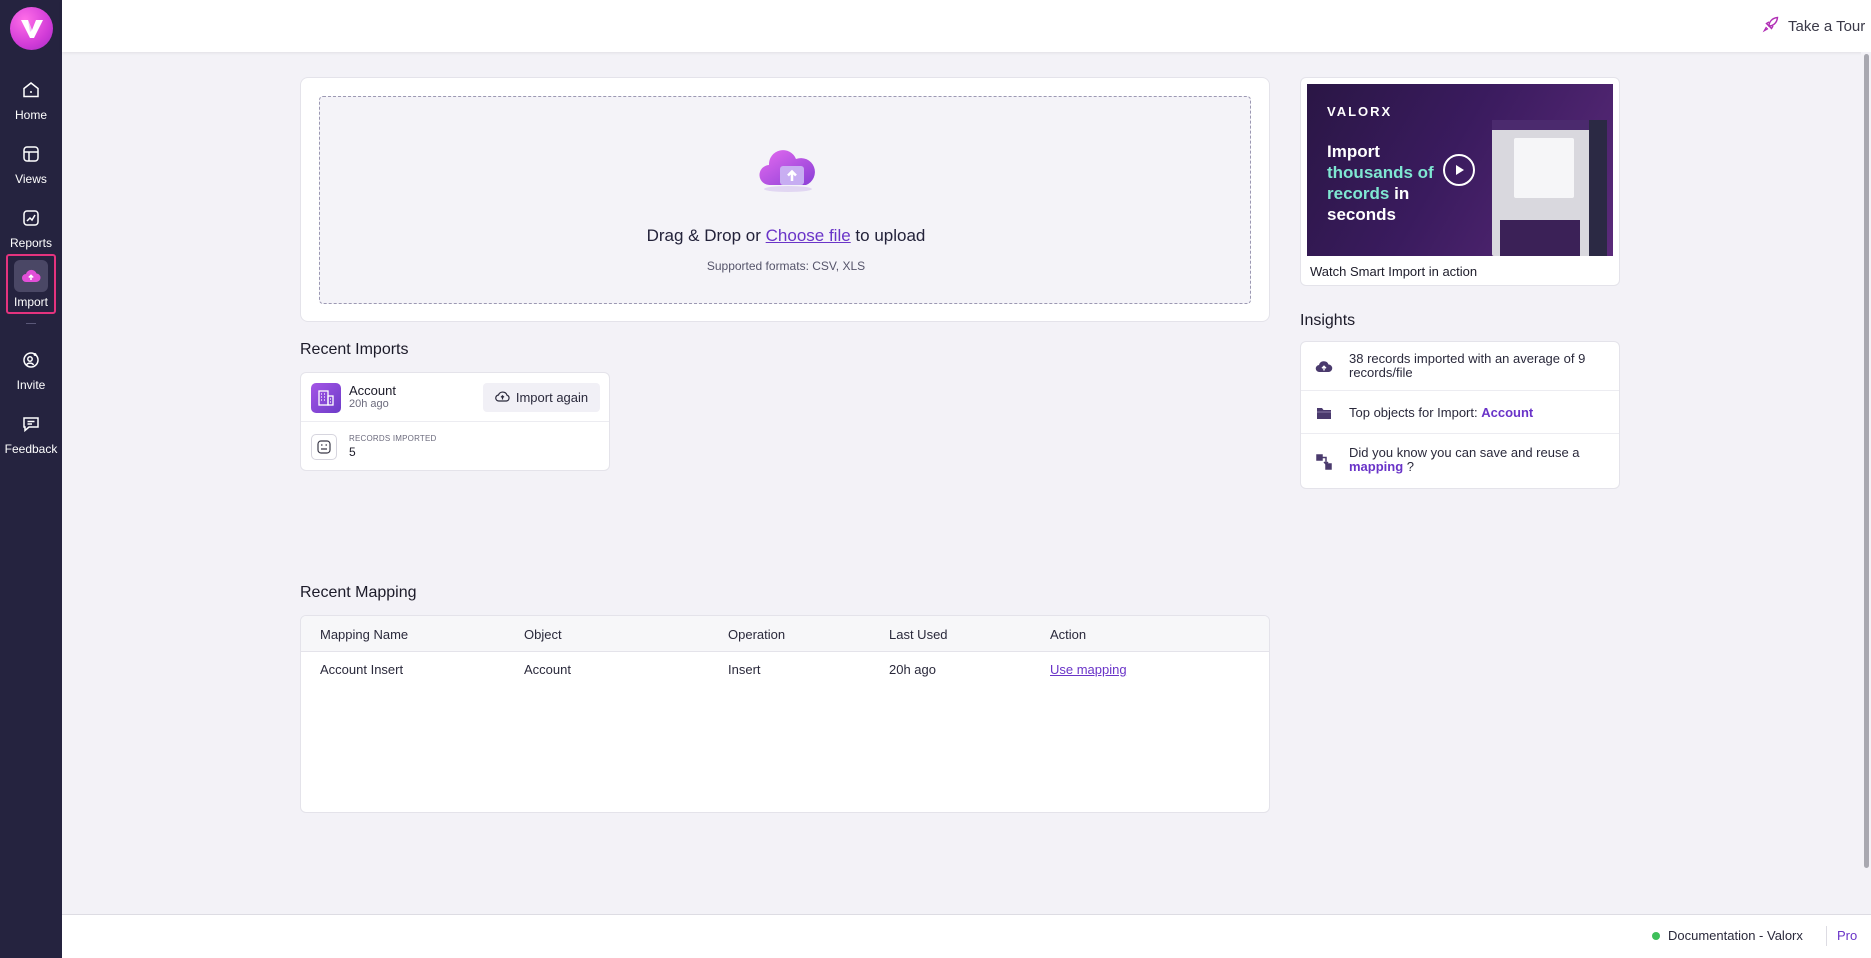 This screenshot has width=1871, height=958. What do you see at coordinates (455, 397) in the screenshot?
I see `import-card-header: Account 20h ago Import again` at bounding box center [455, 397].